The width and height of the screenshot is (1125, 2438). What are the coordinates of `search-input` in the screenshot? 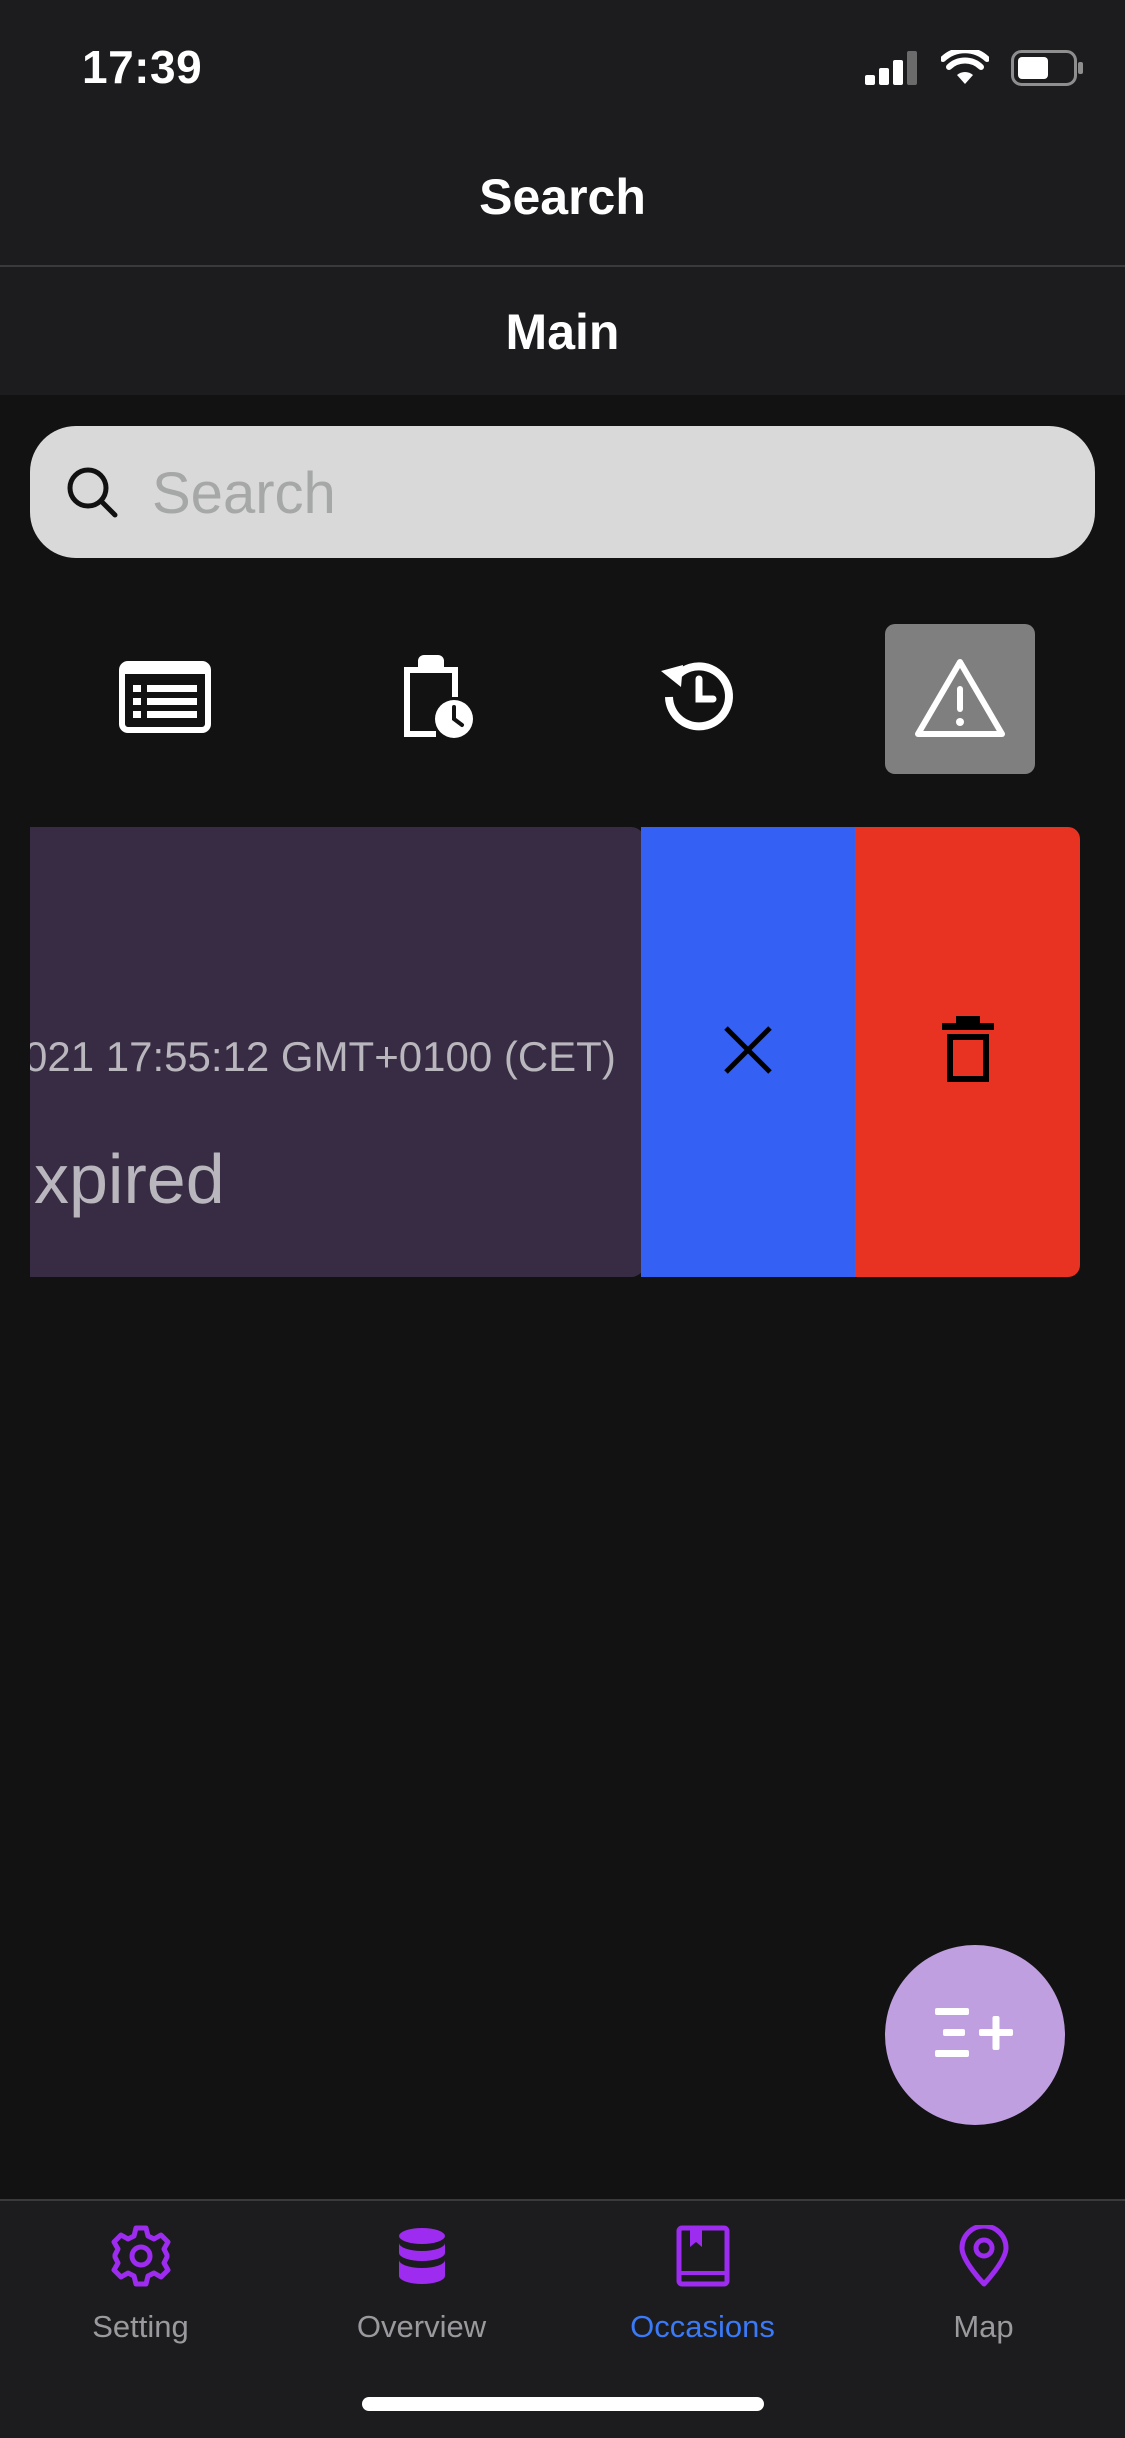 It's located at (602, 493).